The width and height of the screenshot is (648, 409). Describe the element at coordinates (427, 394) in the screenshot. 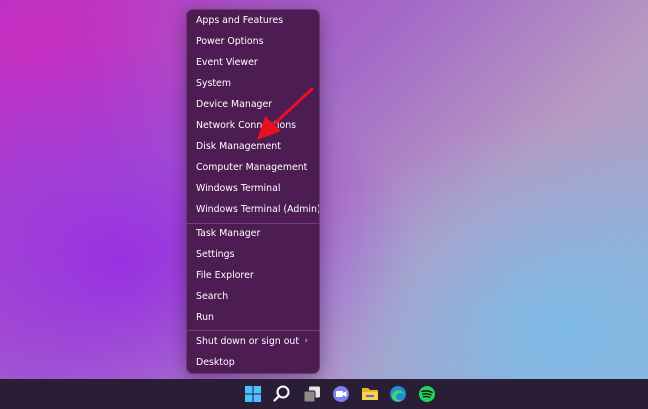

I see `spotify-icon` at that location.